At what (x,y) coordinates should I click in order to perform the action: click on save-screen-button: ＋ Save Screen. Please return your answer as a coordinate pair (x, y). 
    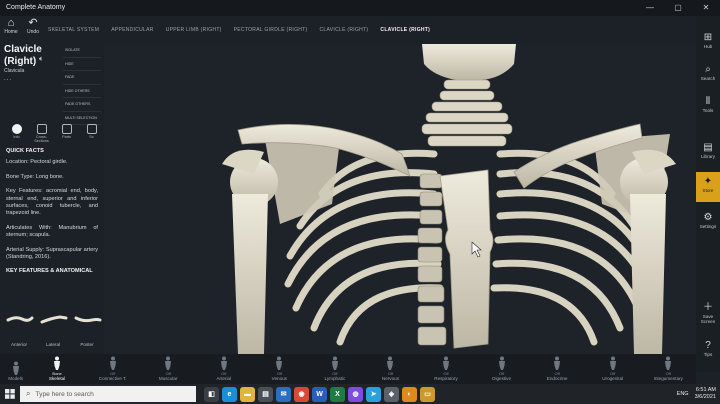
    Looking at the image, I should click on (708, 313).